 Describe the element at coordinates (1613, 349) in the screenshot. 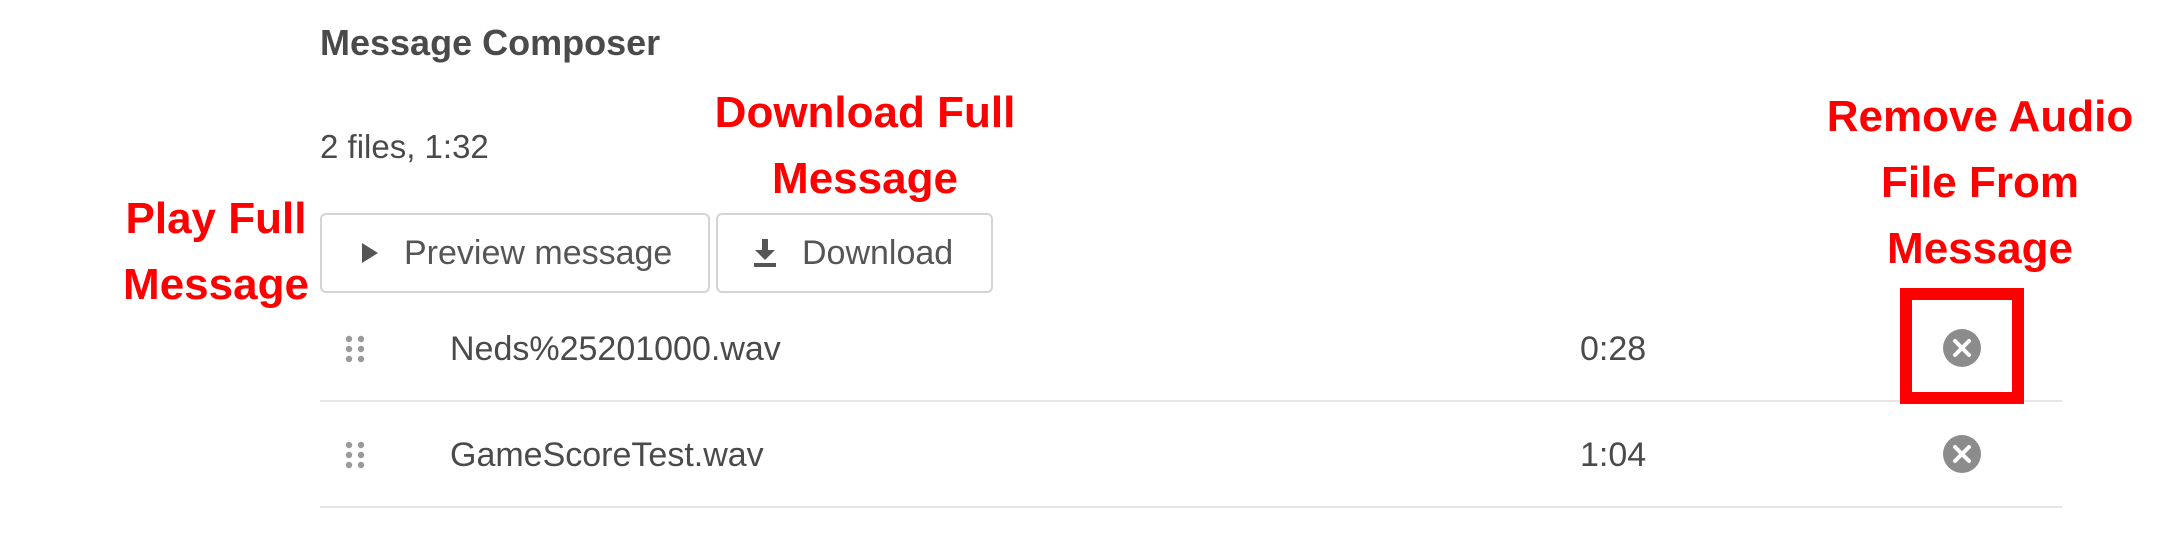

I see `file-duration: 0:28` at that location.